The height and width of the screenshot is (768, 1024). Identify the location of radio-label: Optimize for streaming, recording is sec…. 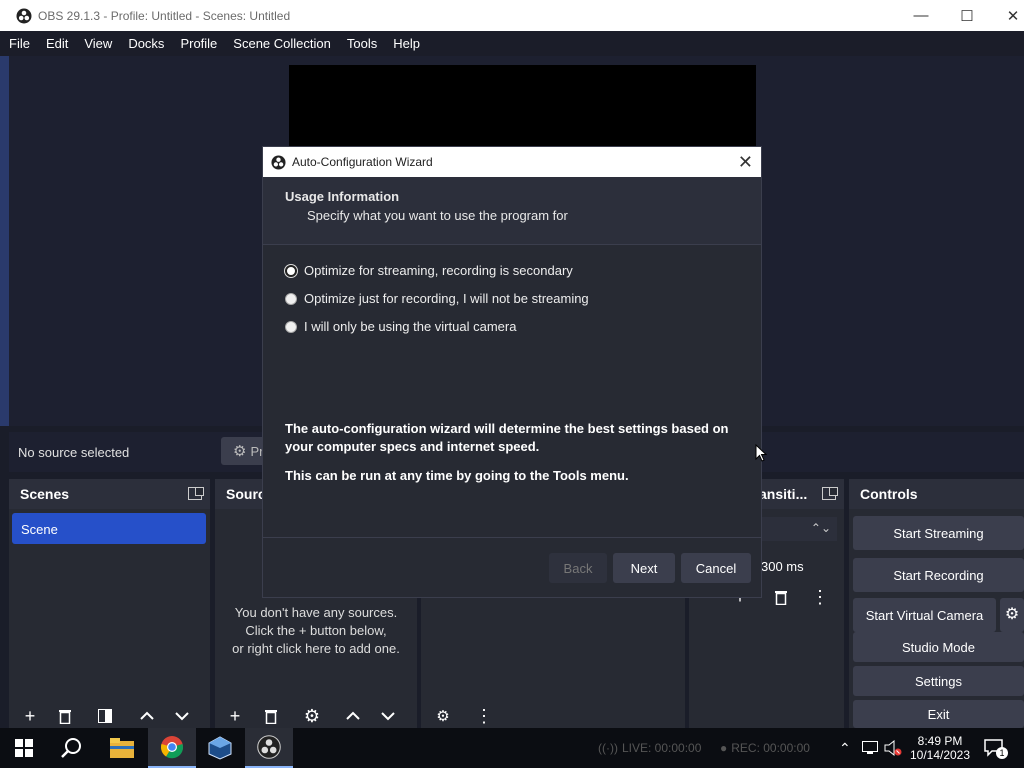
(438, 270).